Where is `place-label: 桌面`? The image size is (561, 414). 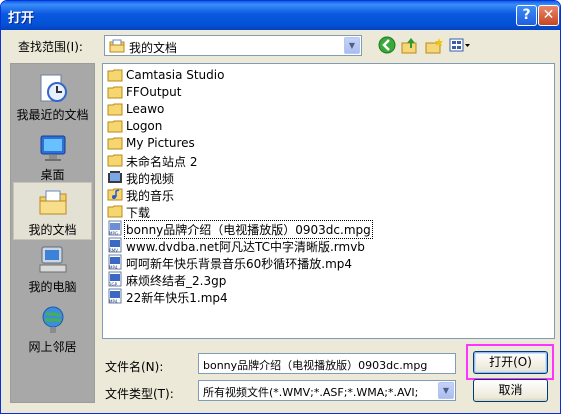 place-label: 桌面 is located at coordinates (52, 175).